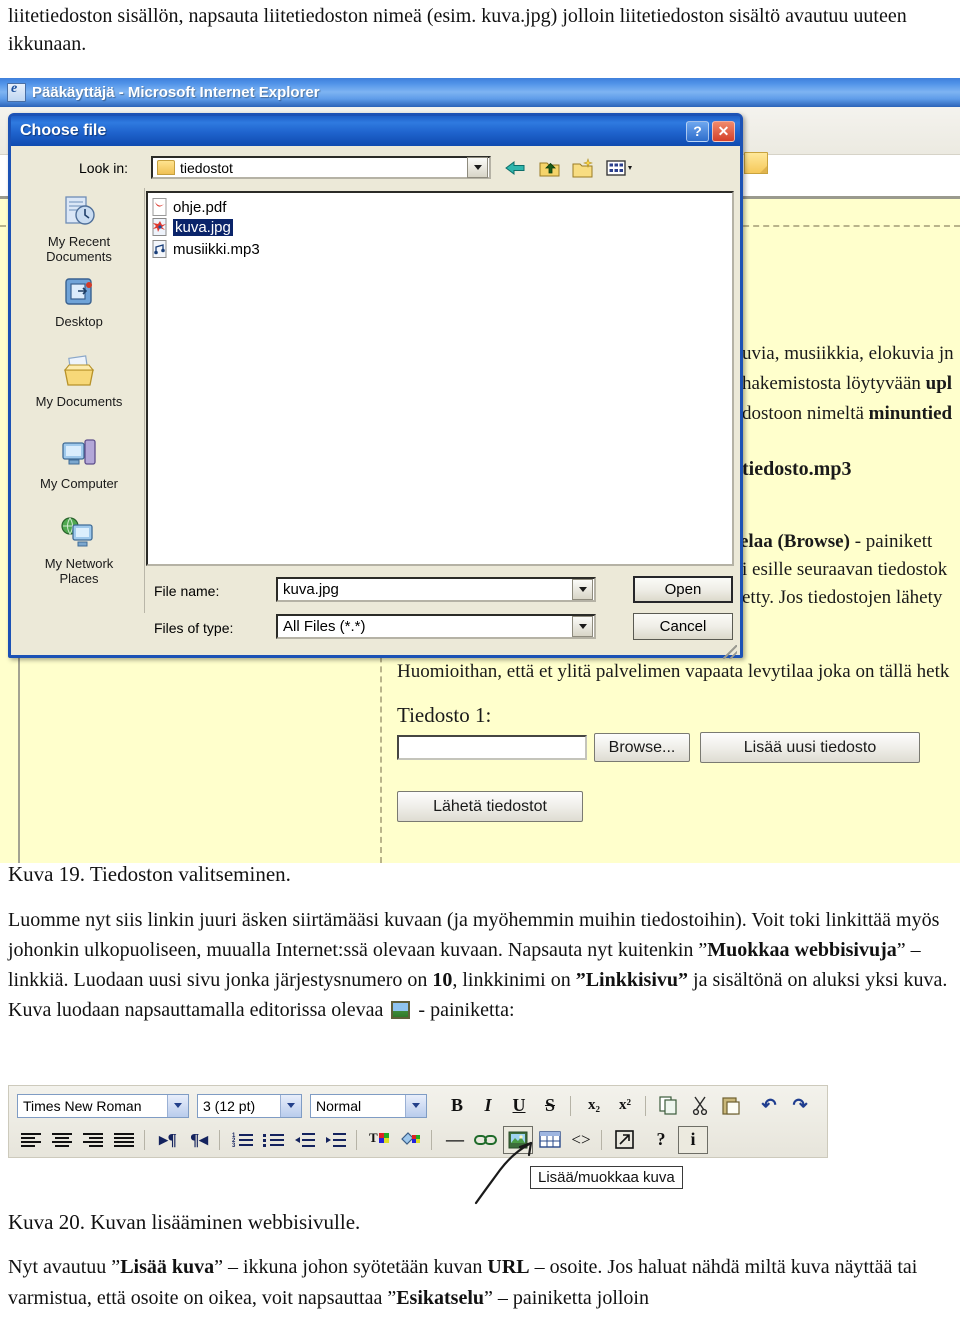  I want to click on place-label-line1: My Recent, so click(79, 241).